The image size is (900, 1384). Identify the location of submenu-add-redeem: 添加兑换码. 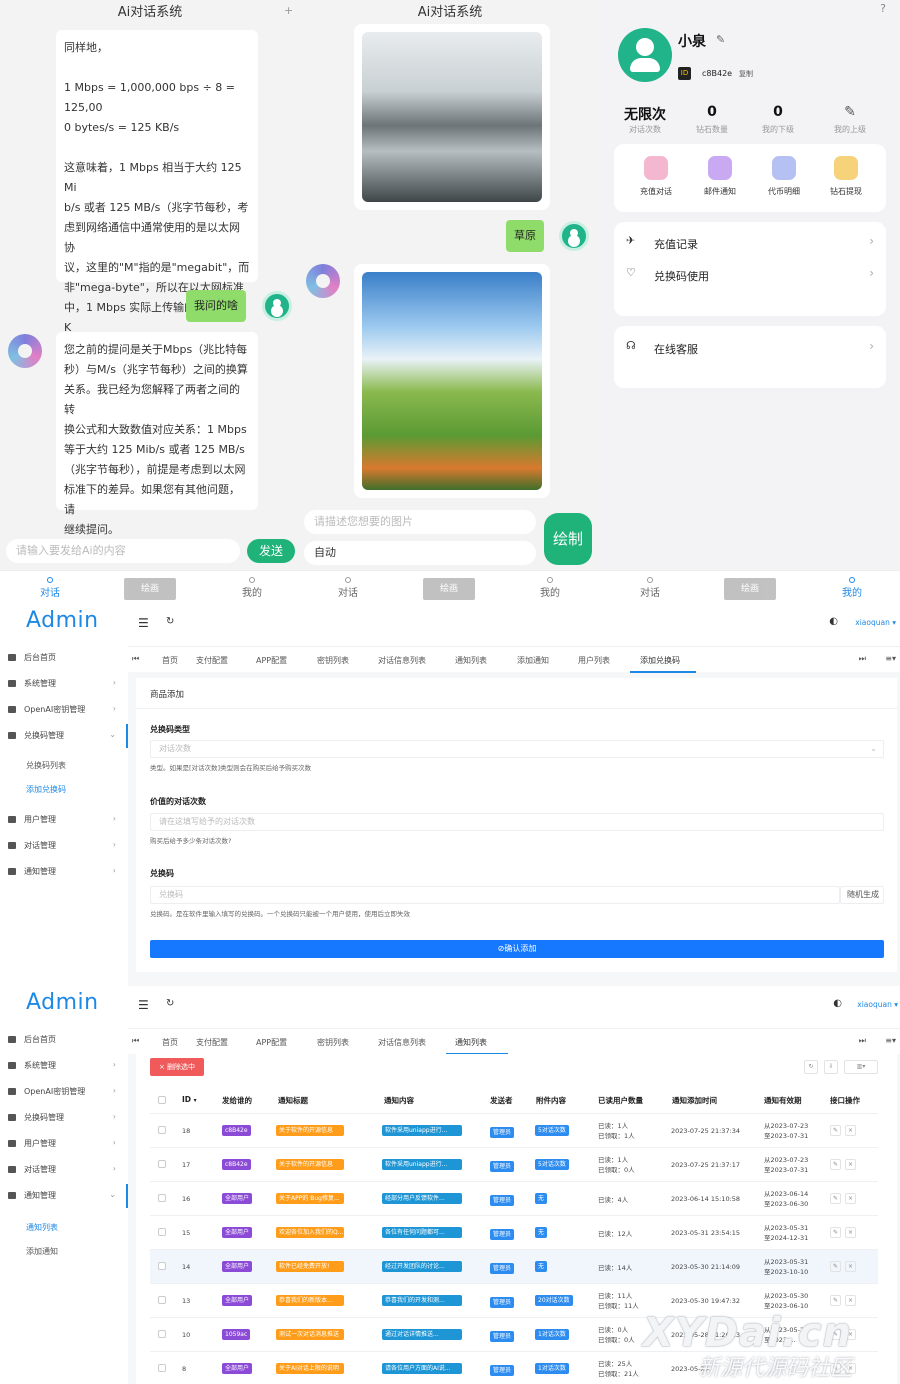
(46, 789).